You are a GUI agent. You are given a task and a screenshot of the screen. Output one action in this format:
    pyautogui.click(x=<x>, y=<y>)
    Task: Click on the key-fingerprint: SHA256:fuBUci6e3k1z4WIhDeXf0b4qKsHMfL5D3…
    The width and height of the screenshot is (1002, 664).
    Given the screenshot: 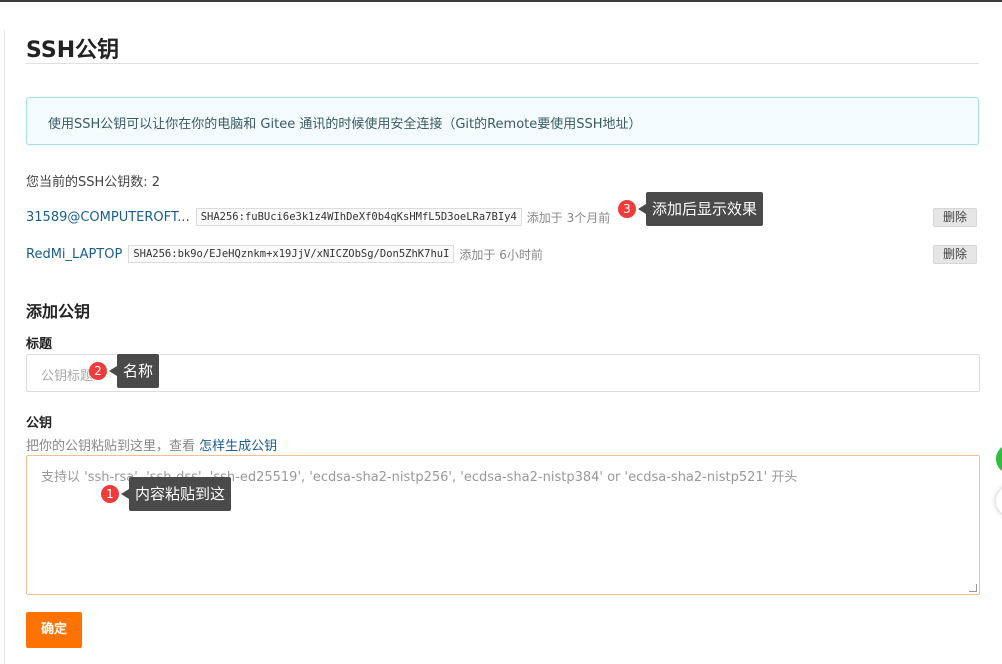 What is the action you would take?
    pyautogui.click(x=358, y=217)
    